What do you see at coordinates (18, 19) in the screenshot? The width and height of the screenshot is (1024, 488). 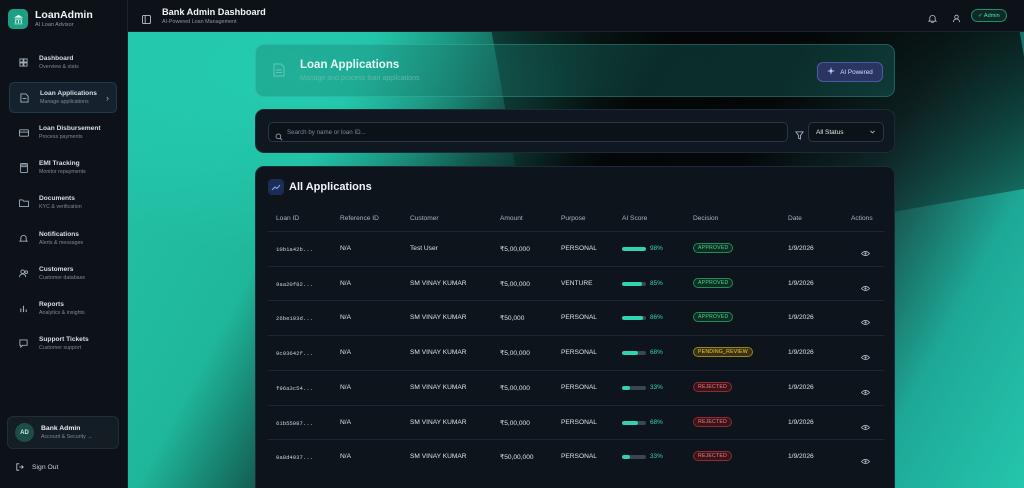 I see `bank-logo-icon` at bounding box center [18, 19].